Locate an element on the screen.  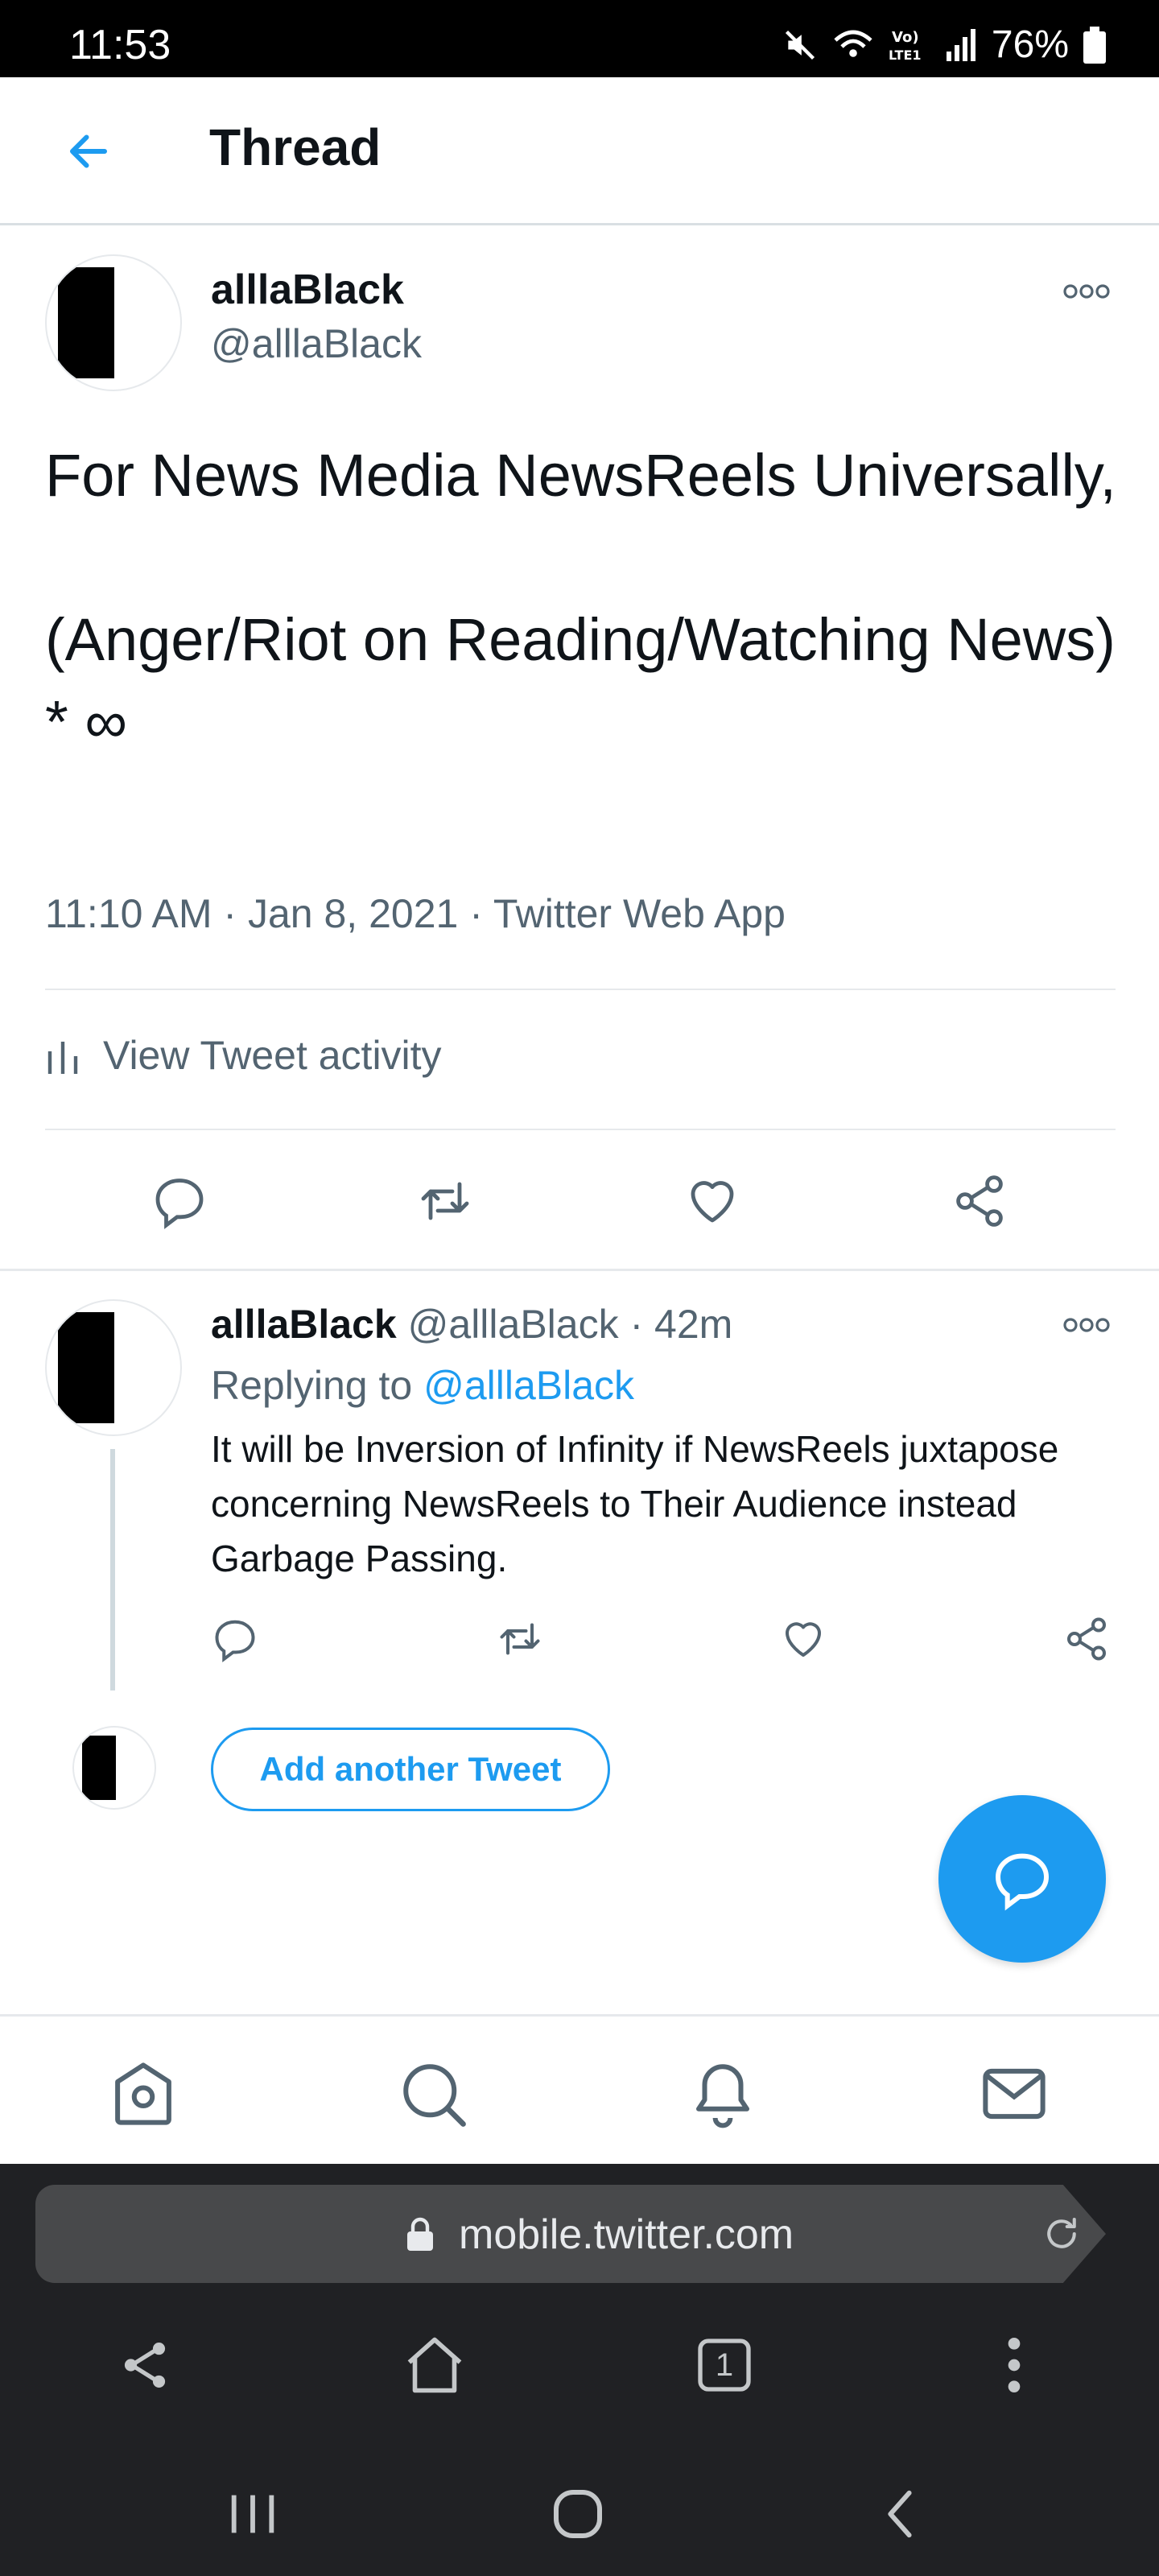
status-time: 11:53 is located at coordinates (120, 45).